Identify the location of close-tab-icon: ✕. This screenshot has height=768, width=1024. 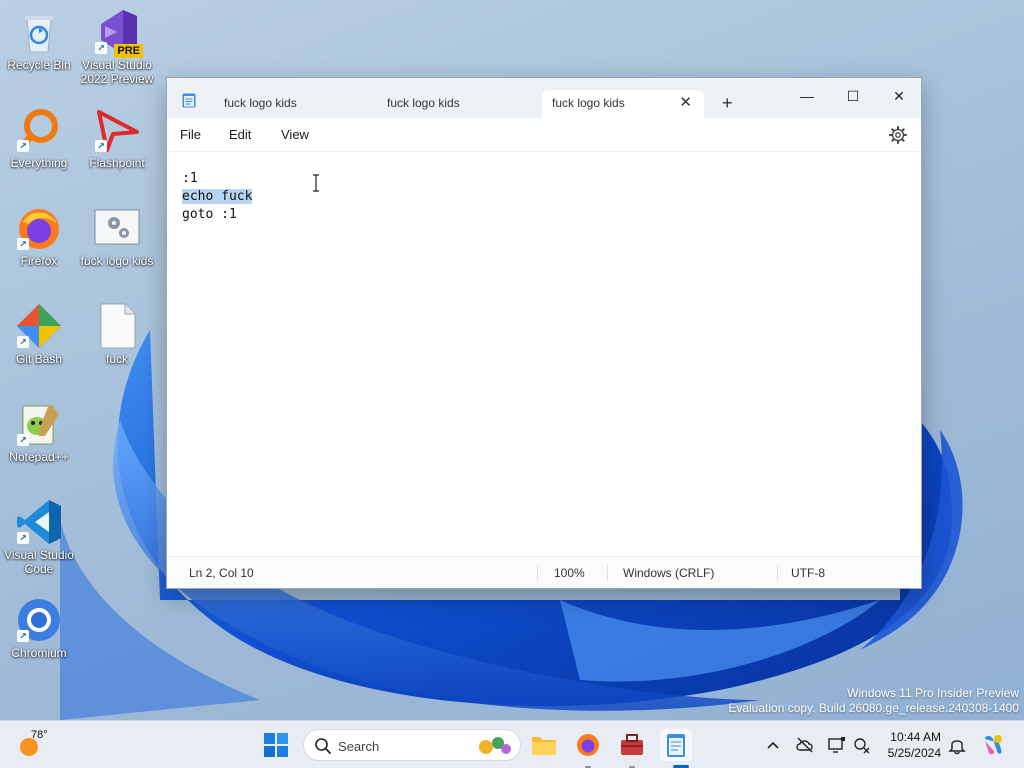
(685, 103).